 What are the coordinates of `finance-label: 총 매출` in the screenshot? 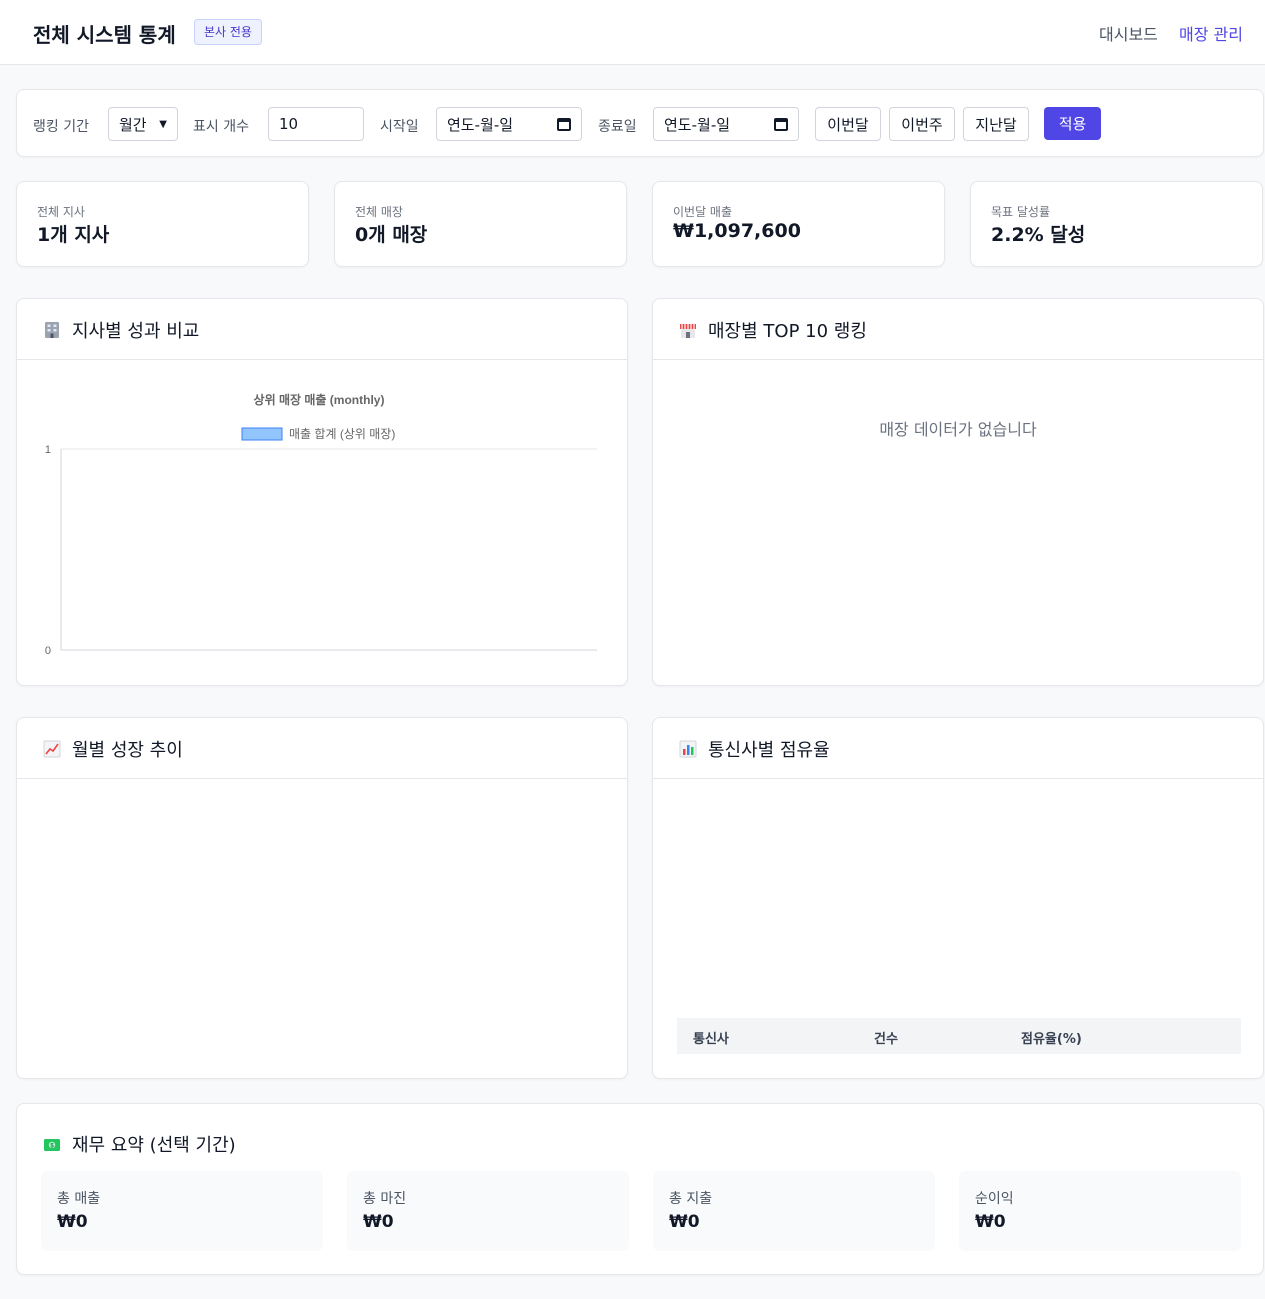 It's located at (79, 1199).